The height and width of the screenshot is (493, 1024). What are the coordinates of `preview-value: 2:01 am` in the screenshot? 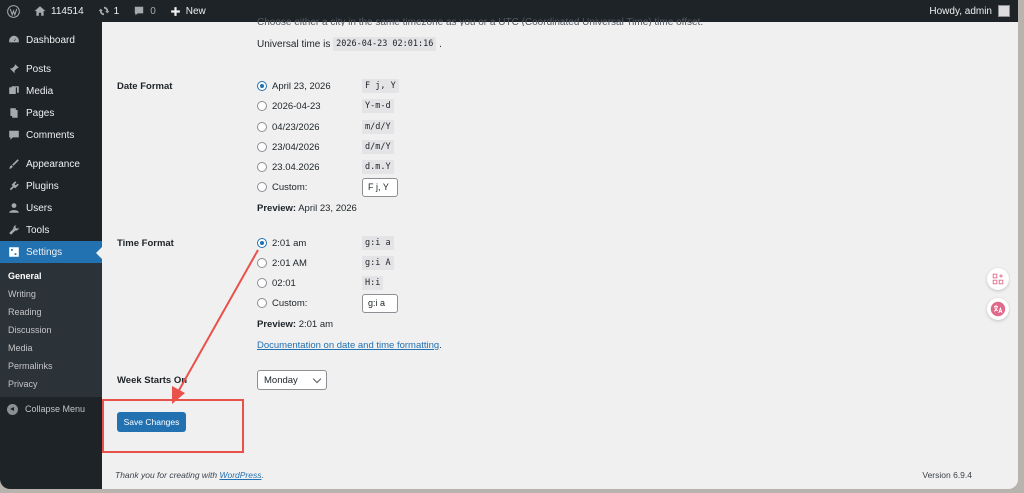 It's located at (316, 324).